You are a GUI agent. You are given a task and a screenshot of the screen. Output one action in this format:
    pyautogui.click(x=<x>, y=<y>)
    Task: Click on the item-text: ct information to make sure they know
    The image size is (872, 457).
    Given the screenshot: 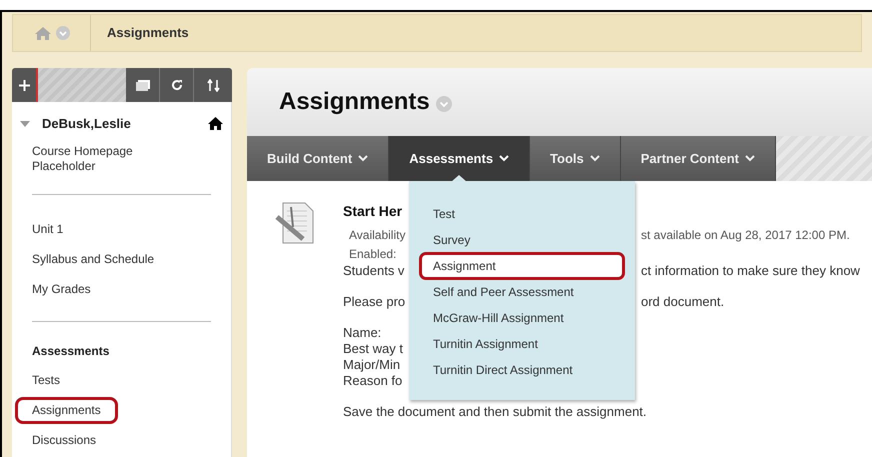 What is the action you would take?
    pyautogui.click(x=750, y=271)
    